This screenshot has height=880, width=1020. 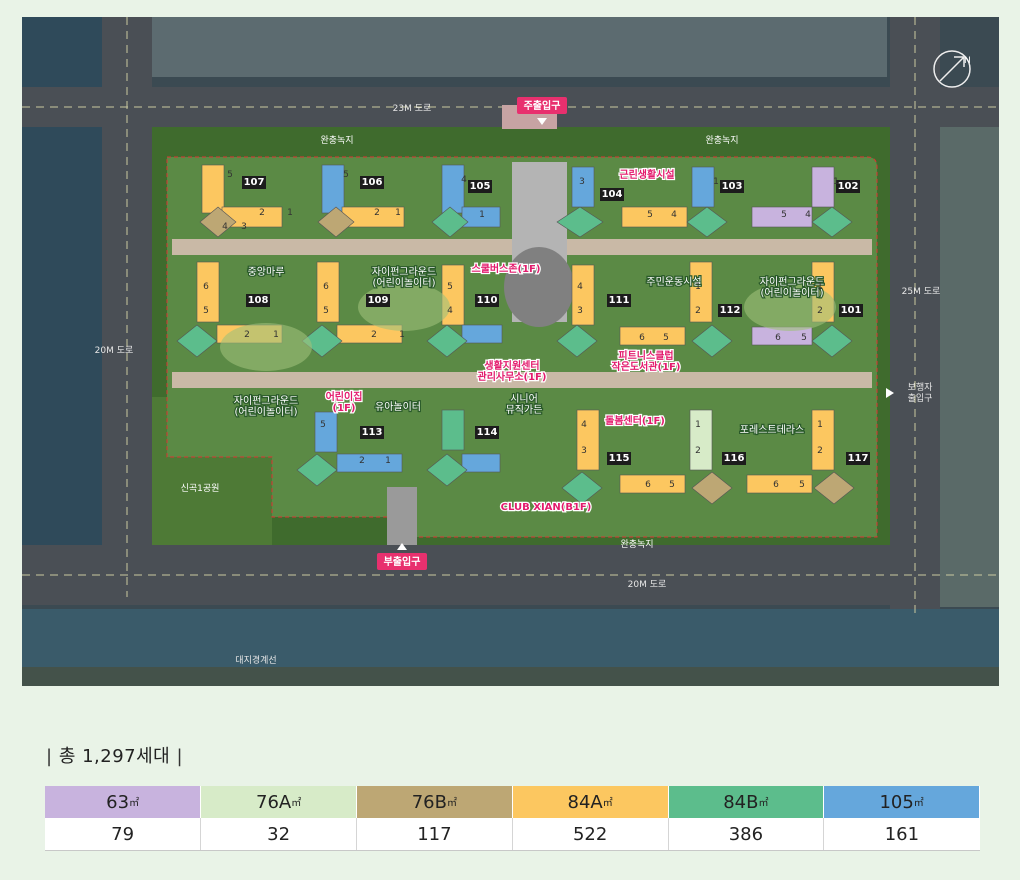 What do you see at coordinates (848, 186) in the screenshot?
I see `building-number-102: 102` at bounding box center [848, 186].